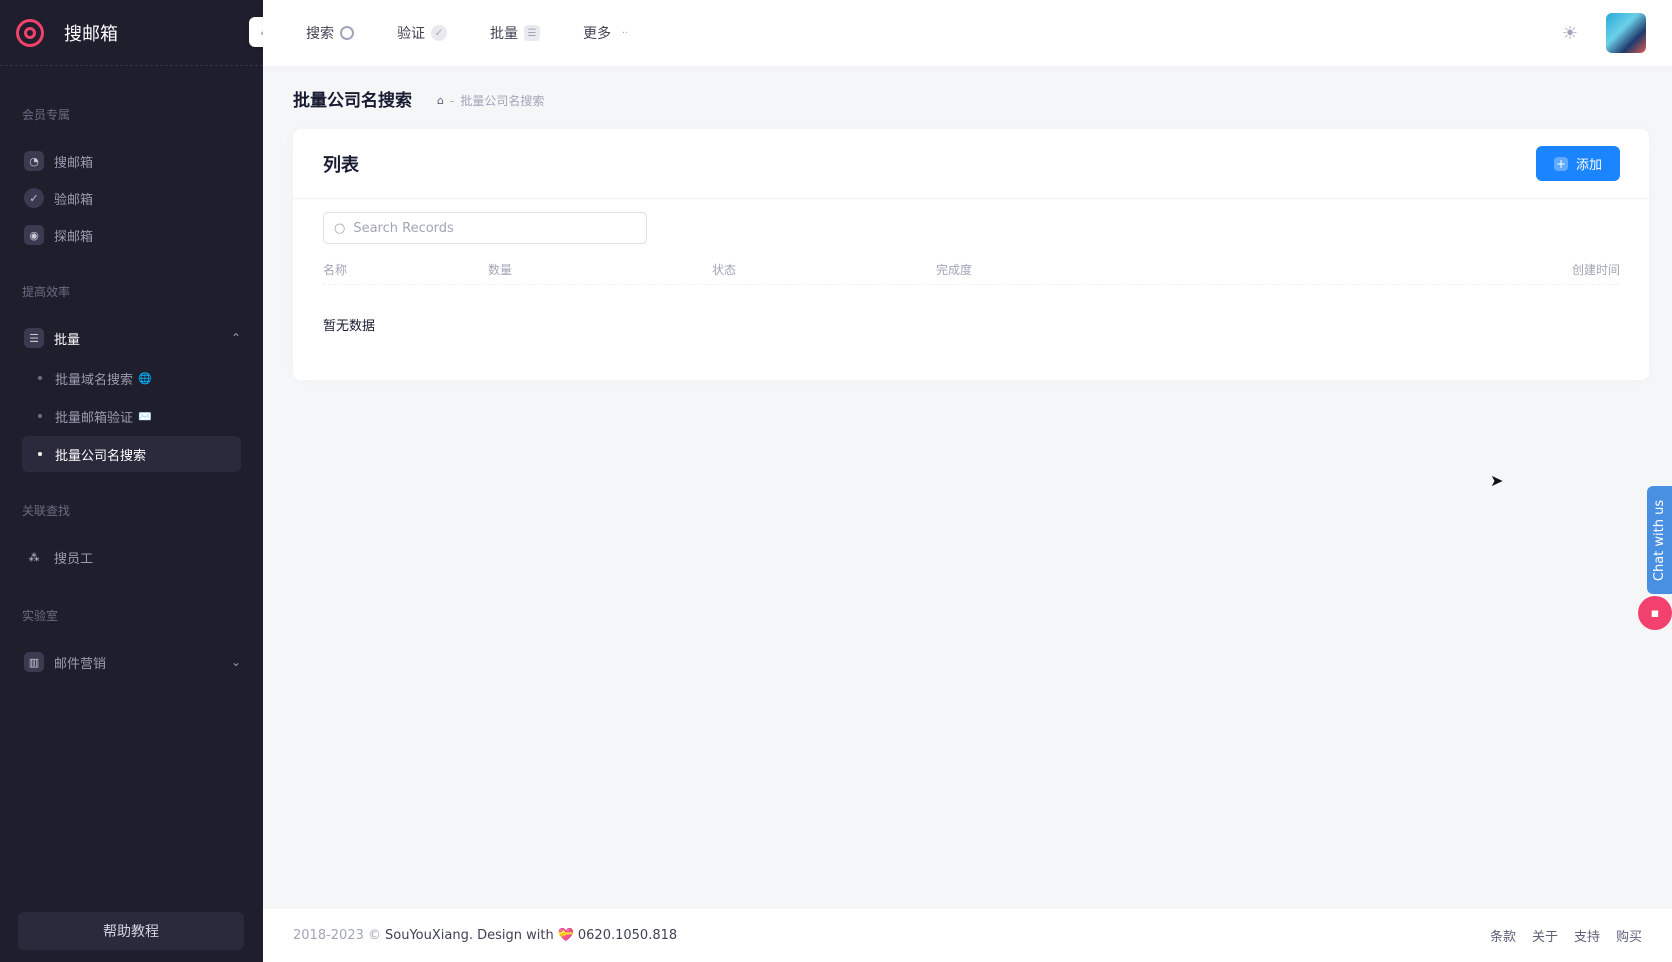  What do you see at coordinates (34, 662) in the screenshot?
I see `chart-icon: ▥` at bounding box center [34, 662].